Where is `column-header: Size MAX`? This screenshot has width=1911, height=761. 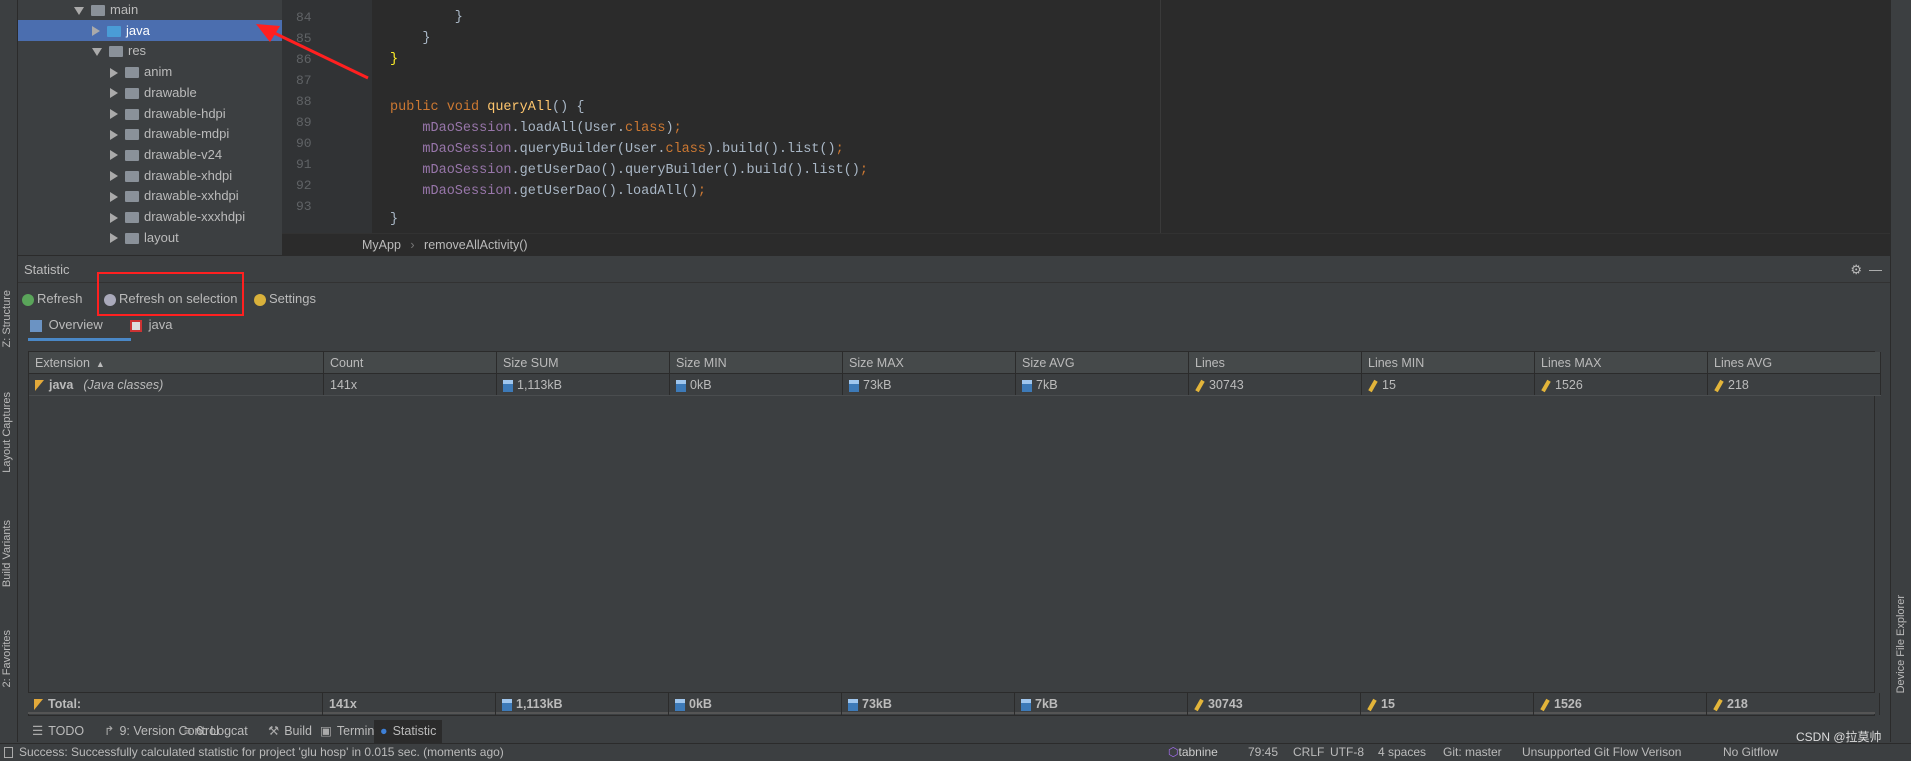
column-header: Size MAX is located at coordinates (929, 362).